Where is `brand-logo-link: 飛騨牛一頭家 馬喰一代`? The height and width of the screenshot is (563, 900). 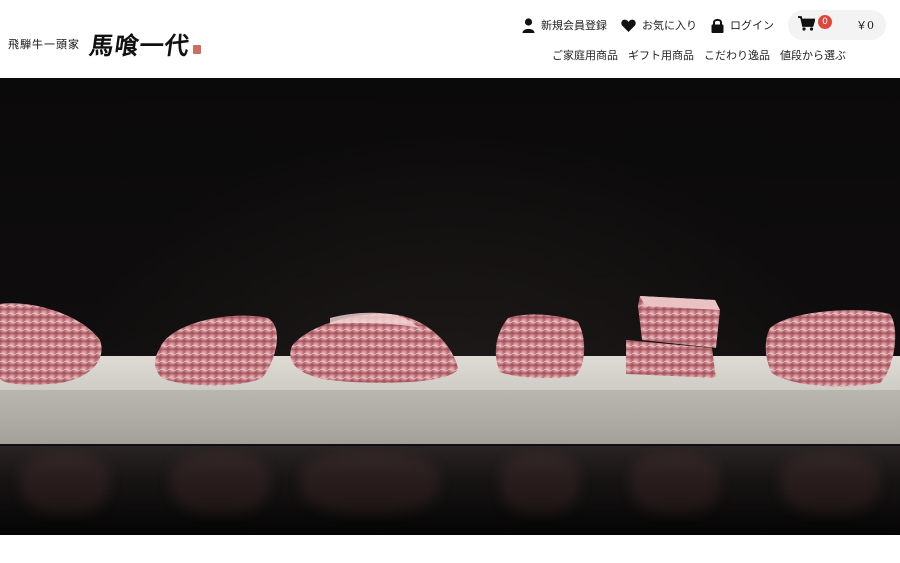 brand-logo-link: 飛騨牛一頭家 馬喰一代 is located at coordinates (104, 43).